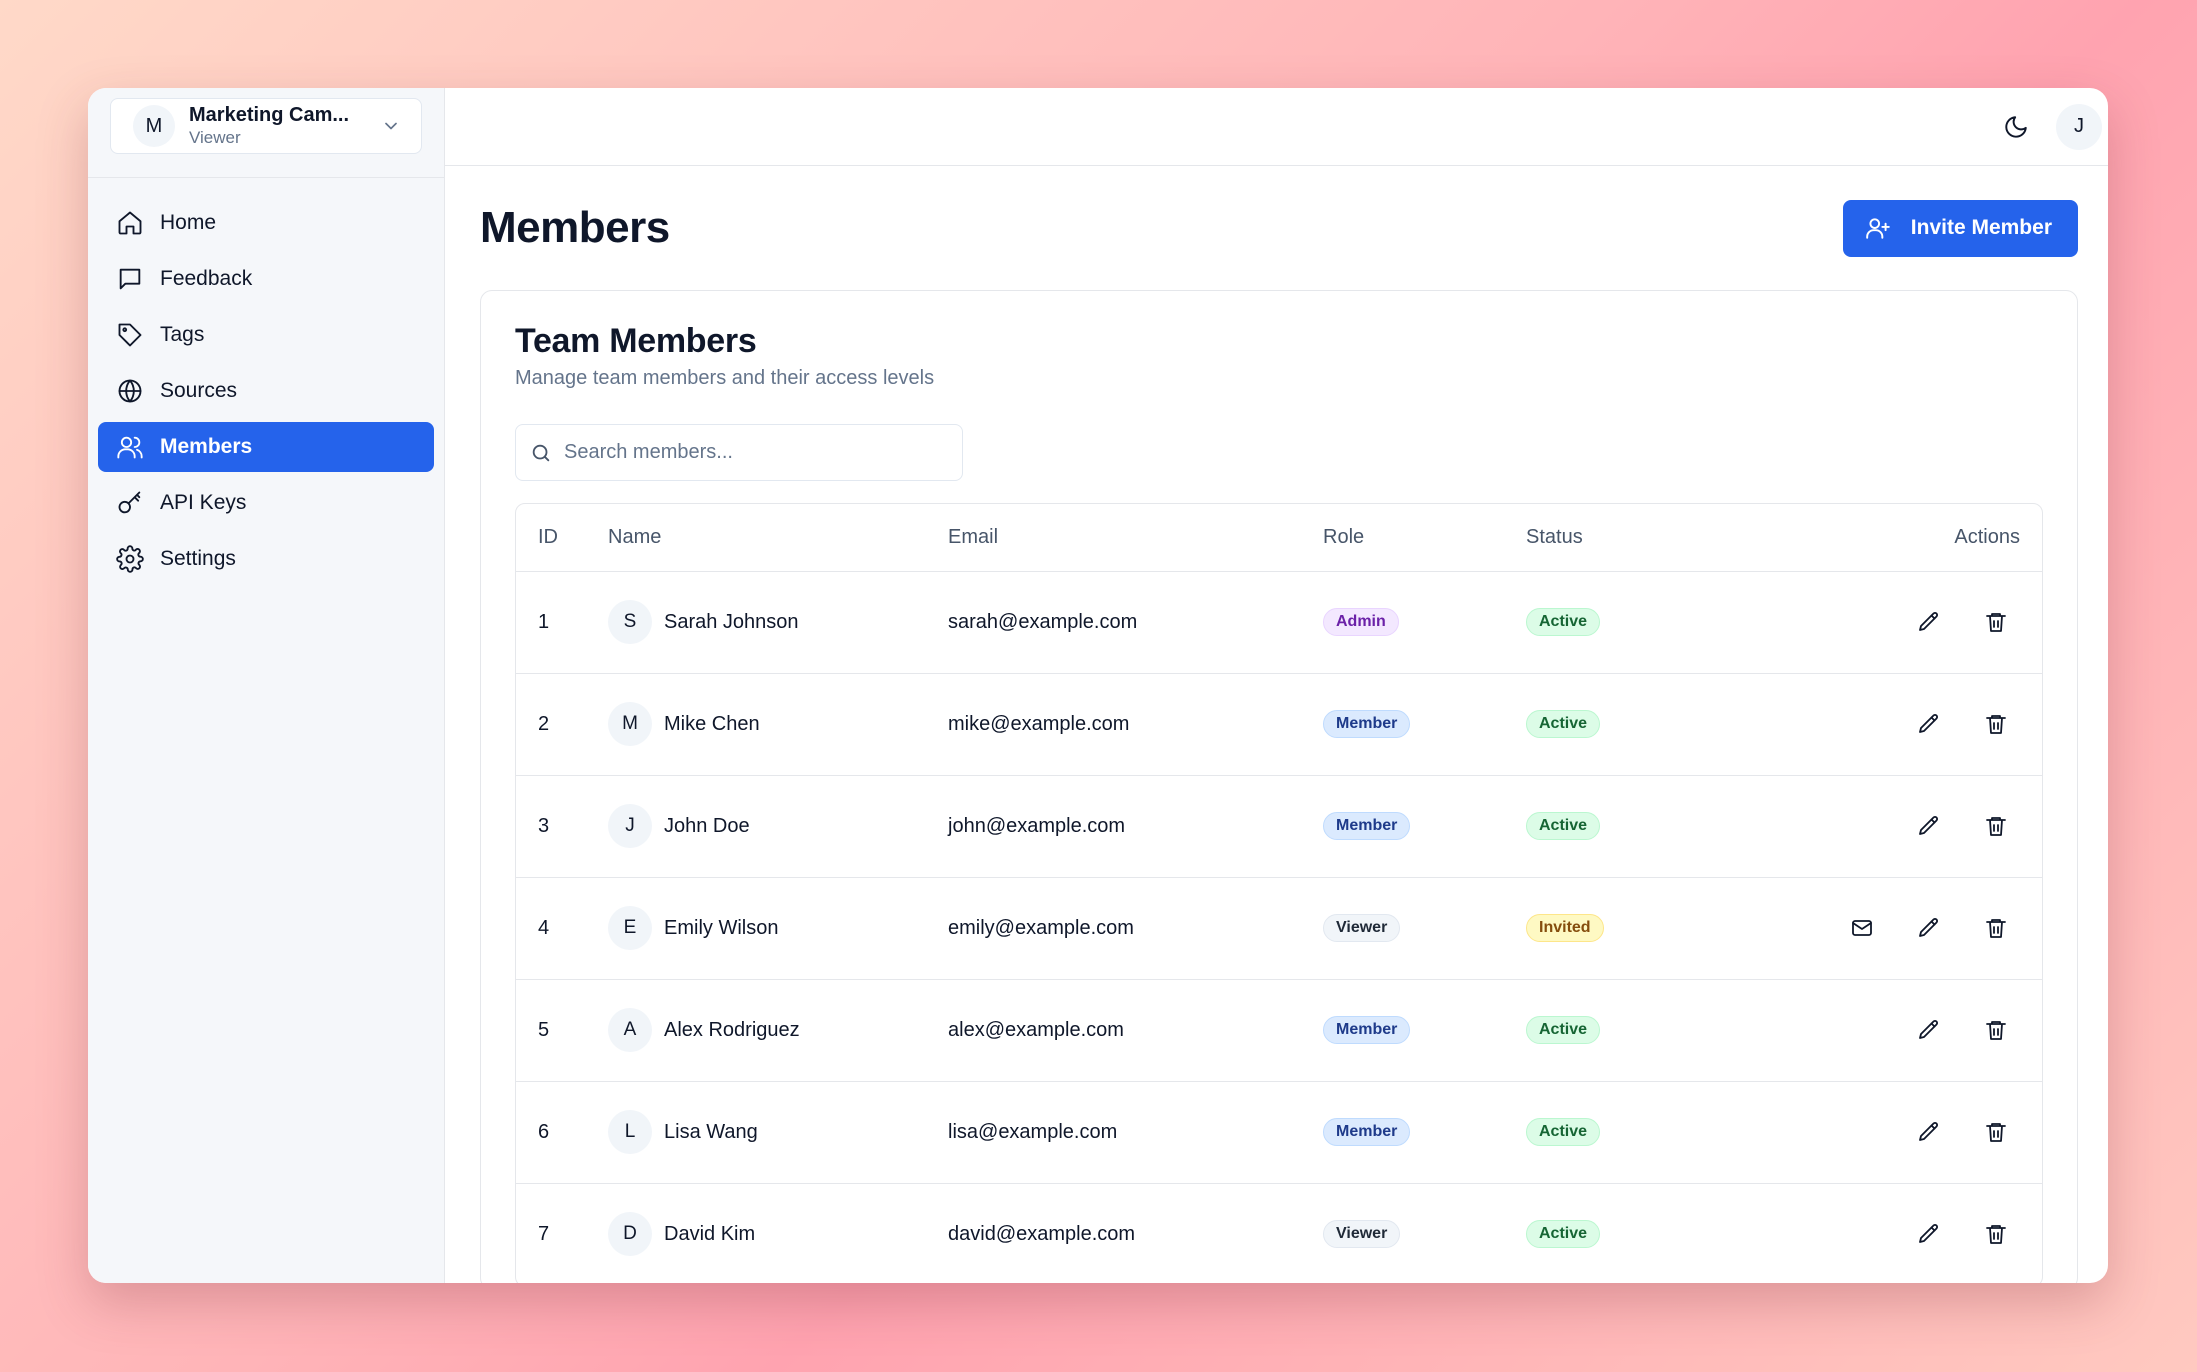 Image resolution: width=2197 pixels, height=1372 pixels. I want to click on cell-email: lisa@example.com, so click(1135, 1132).